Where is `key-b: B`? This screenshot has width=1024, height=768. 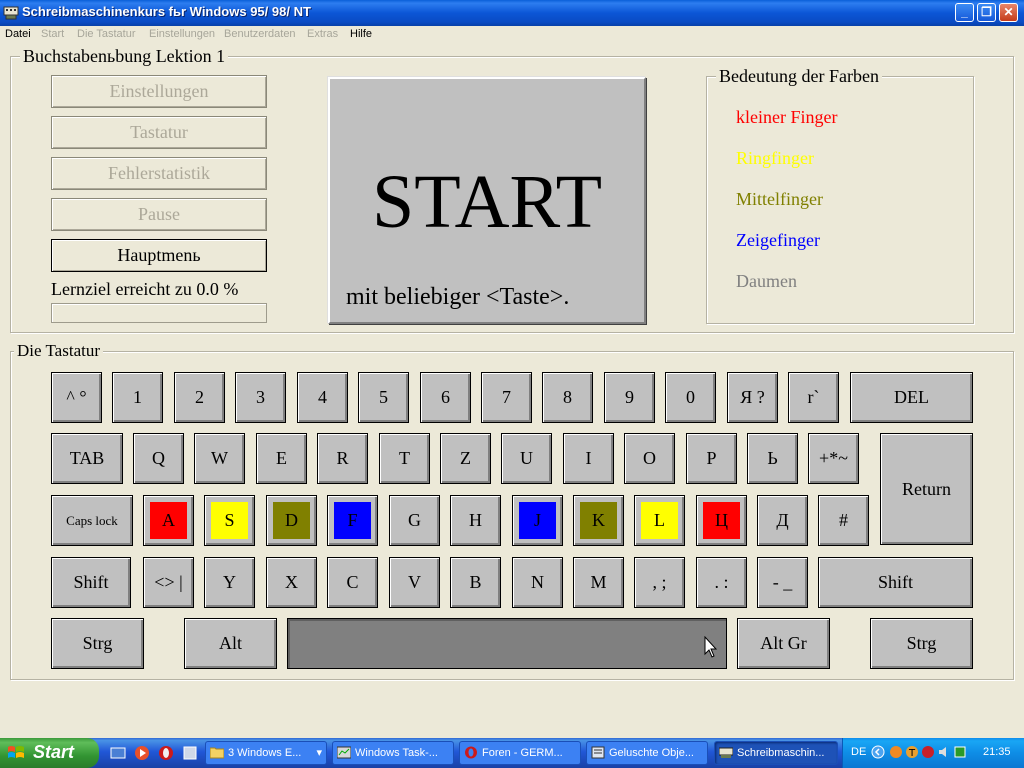
key-b: B is located at coordinates (475, 582).